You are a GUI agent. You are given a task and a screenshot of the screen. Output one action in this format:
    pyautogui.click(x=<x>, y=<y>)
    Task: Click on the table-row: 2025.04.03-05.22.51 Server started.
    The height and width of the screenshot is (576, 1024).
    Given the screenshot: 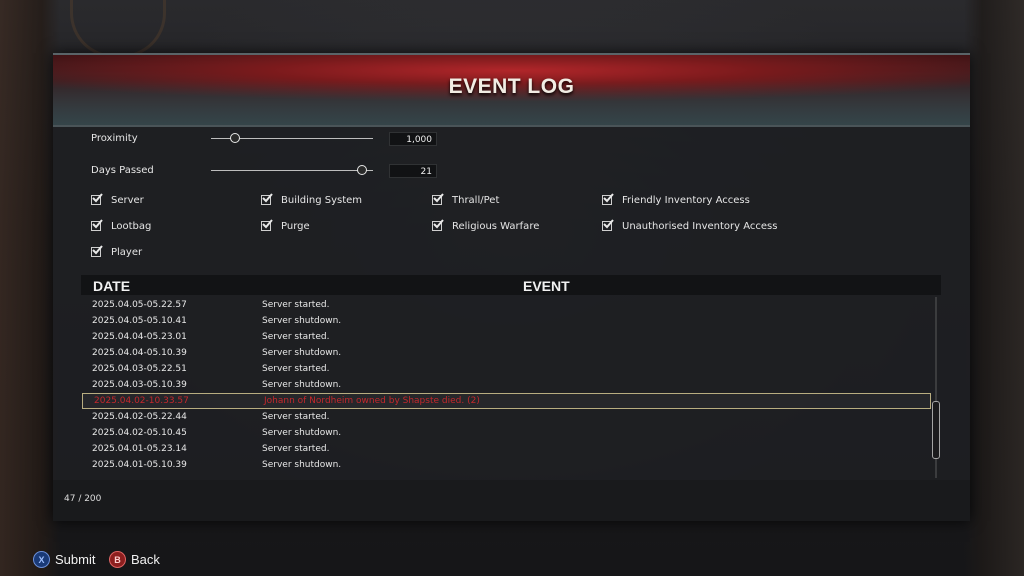 What is the action you would take?
    pyautogui.click(x=506, y=369)
    